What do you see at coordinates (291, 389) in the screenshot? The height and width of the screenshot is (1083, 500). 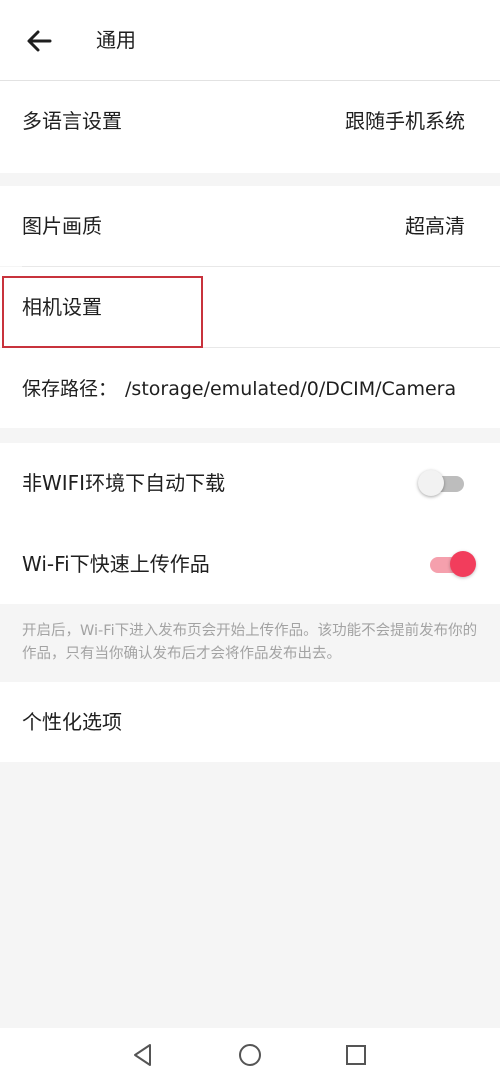 I see `save-path-value: /storage/emulated/0/DCIM/Camera` at bounding box center [291, 389].